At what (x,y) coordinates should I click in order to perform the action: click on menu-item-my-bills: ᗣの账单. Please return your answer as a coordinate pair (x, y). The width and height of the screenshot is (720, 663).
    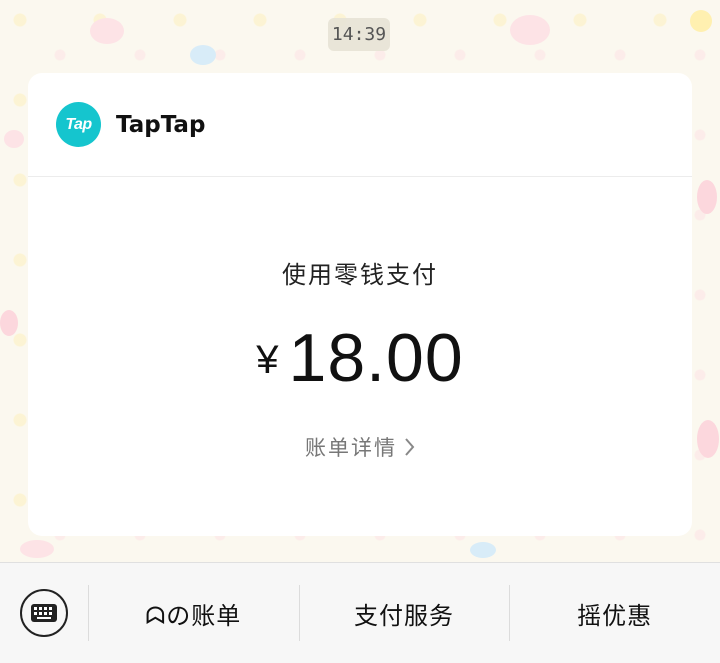
    Looking at the image, I should click on (193, 613).